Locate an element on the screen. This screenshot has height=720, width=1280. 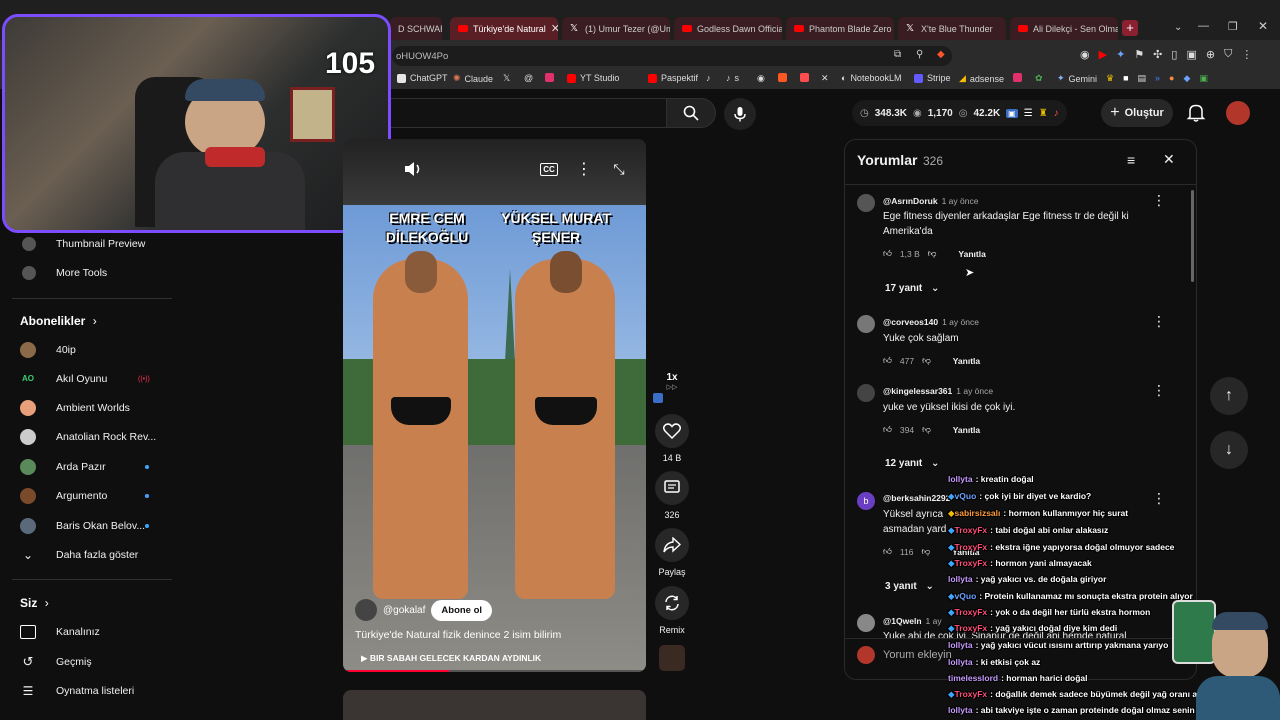
bookmark-item: ✿ is located at coordinates (1039, 78).